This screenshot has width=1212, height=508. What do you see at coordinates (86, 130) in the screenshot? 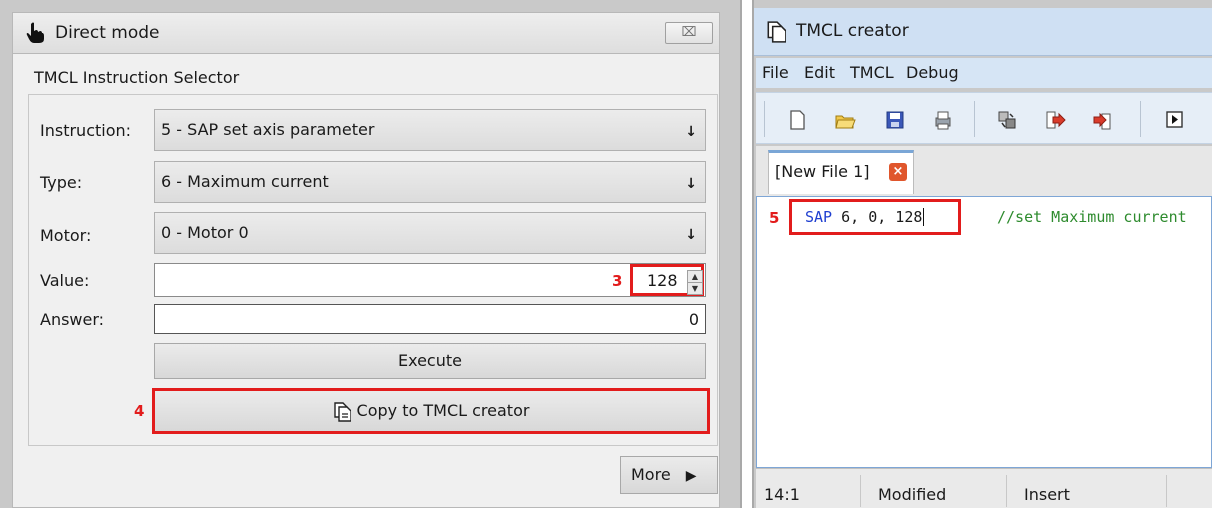
I see `instruction-label: Instruction:` at bounding box center [86, 130].